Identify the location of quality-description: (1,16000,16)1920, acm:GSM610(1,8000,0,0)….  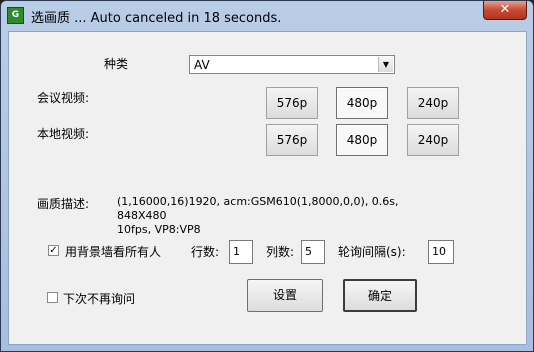
(282, 216).